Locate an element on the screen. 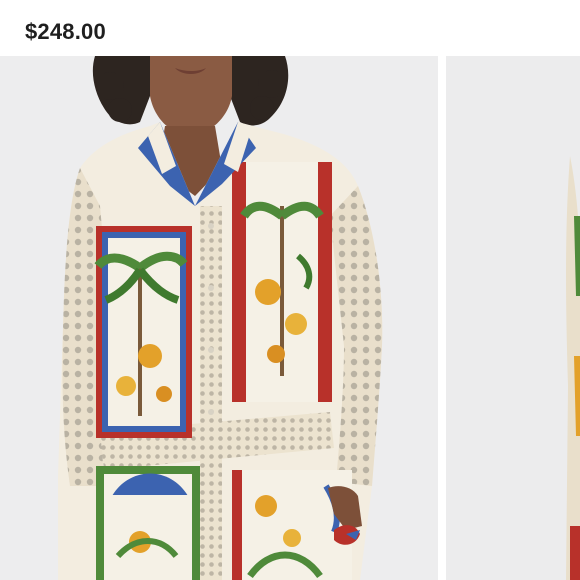 The width and height of the screenshot is (580, 580). print-panel-lower-left is located at coordinates (148, 523).